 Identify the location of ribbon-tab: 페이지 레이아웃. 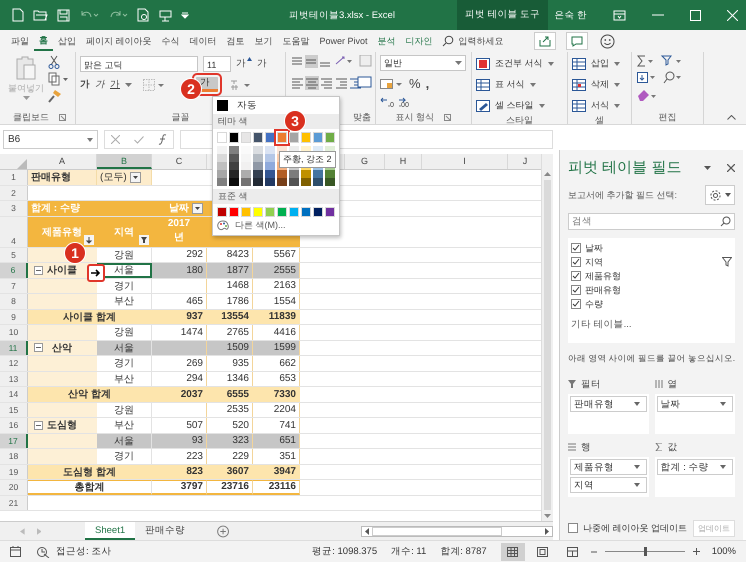
(119, 41).